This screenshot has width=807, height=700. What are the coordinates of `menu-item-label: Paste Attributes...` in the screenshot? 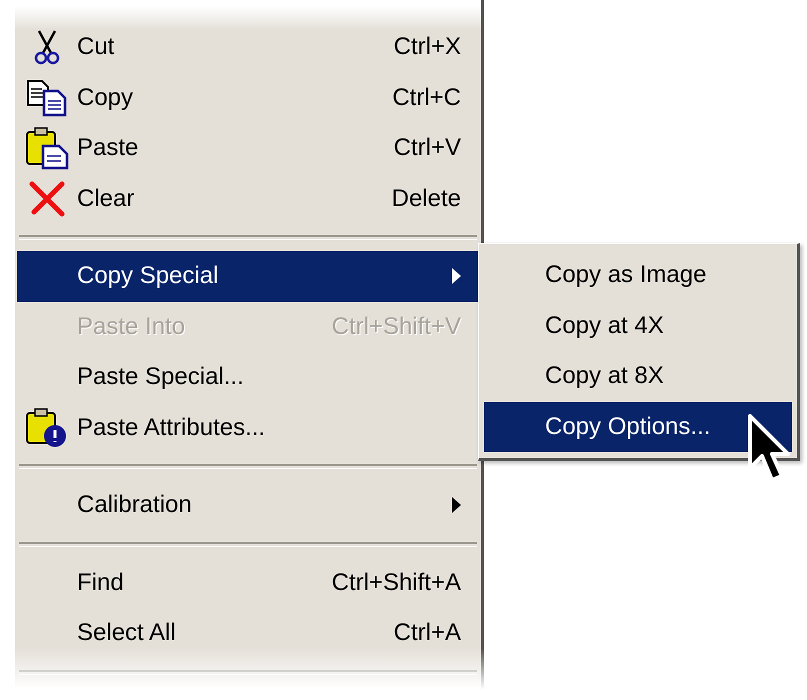 It's located at (171, 428).